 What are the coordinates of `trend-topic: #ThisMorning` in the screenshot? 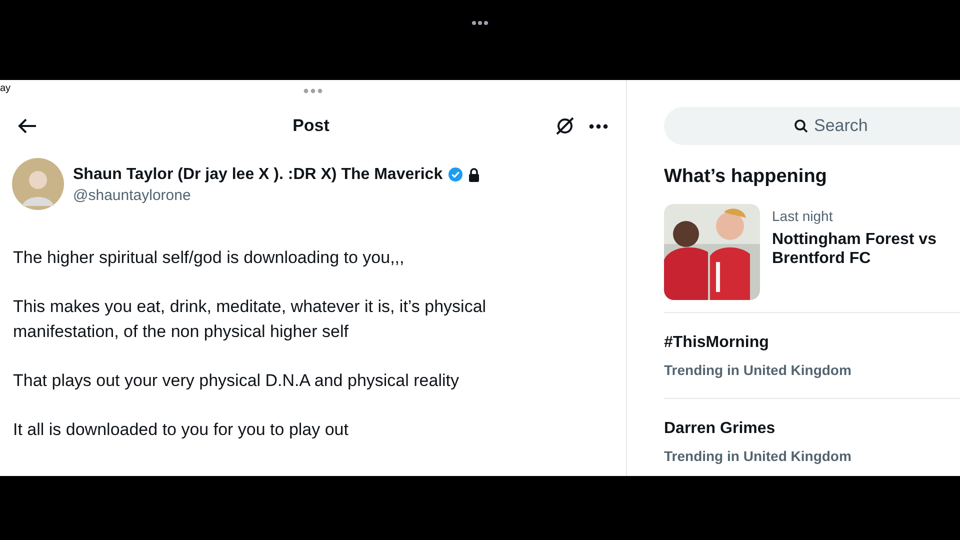 It's located at (717, 342).